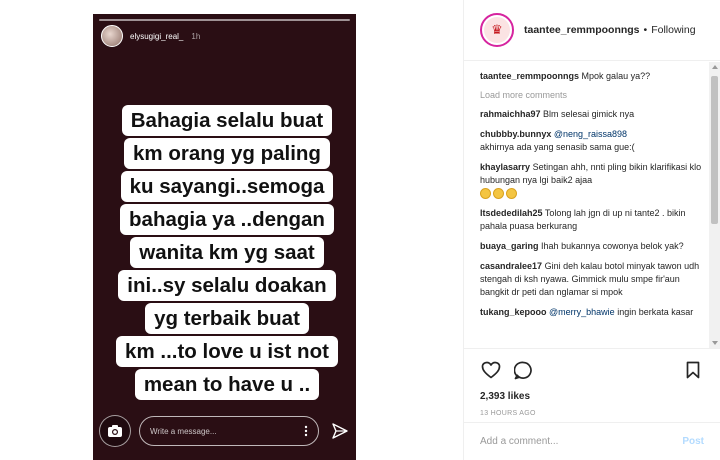 This screenshot has width=720, height=460. I want to click on author-avatar: ♛, so click(497, 30).